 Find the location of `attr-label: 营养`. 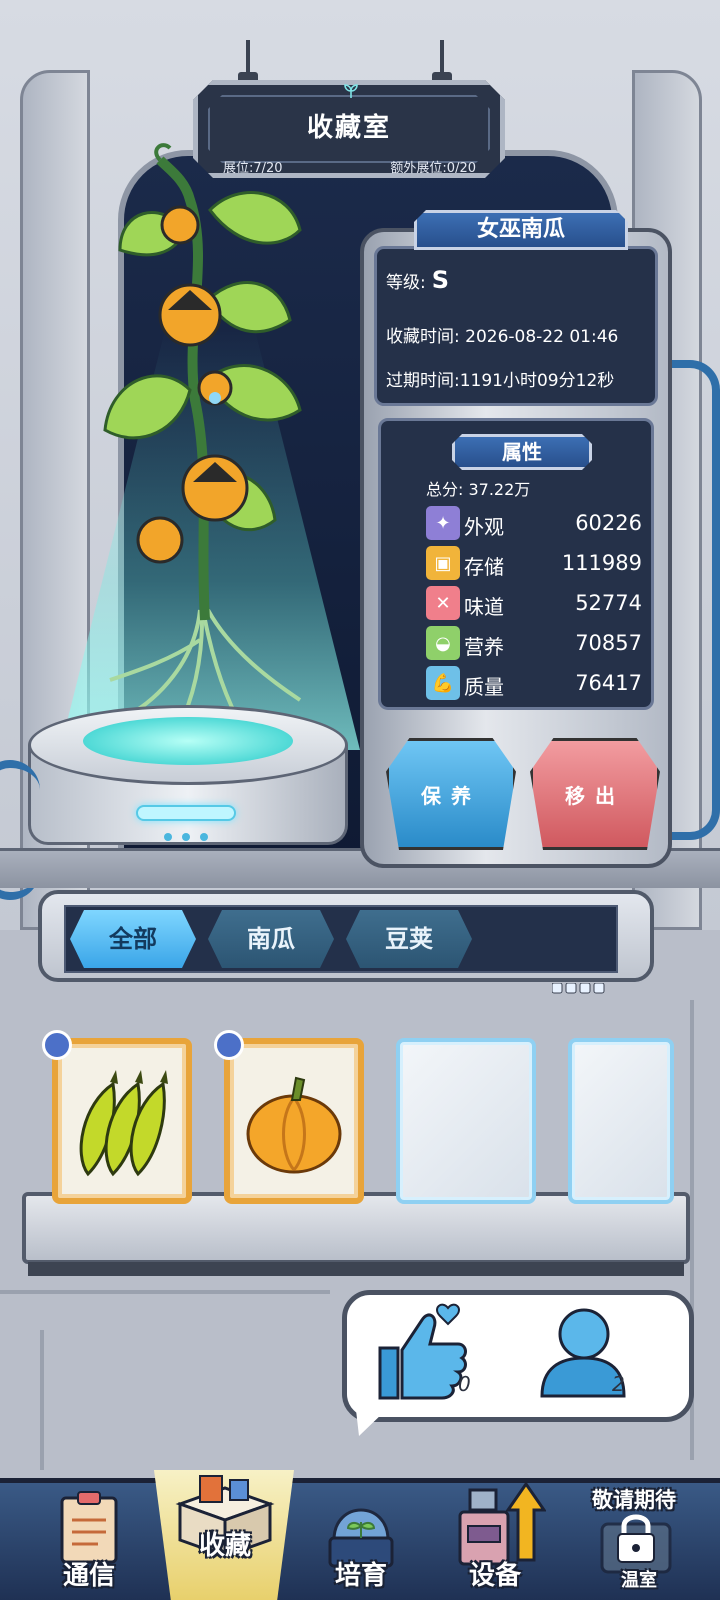

attr-label: 营养 is located at coordinates (484, 647).